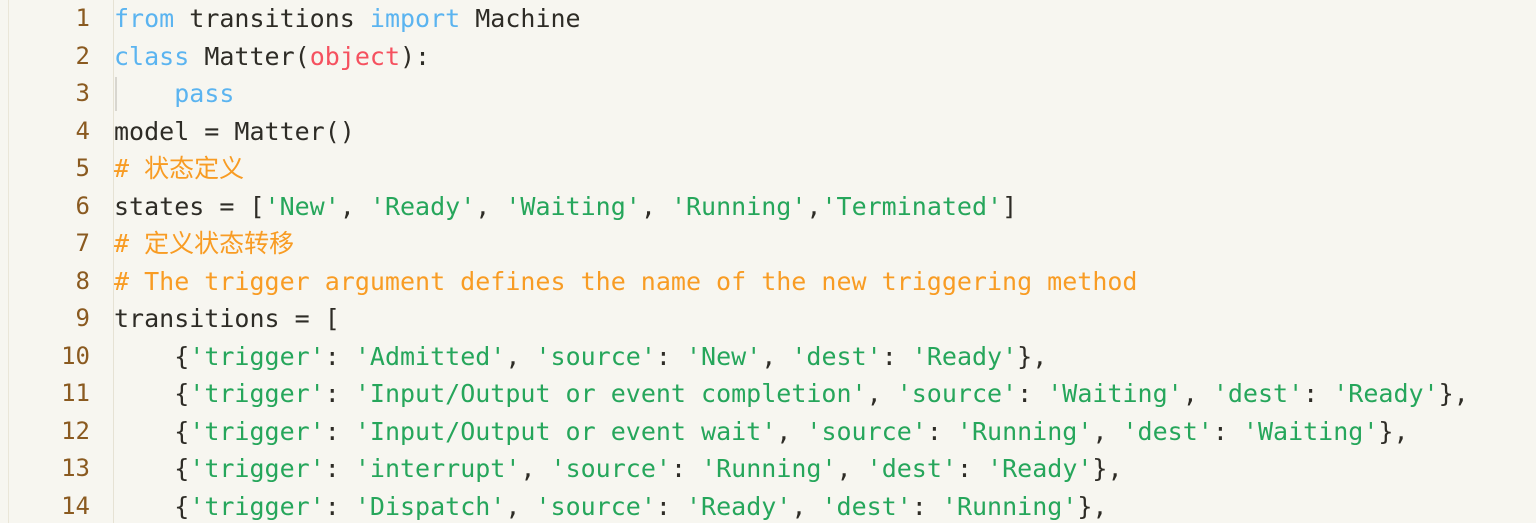 This screenshot has width=1536, height=523. I want to click on line-number: 7, so click(82, 243).